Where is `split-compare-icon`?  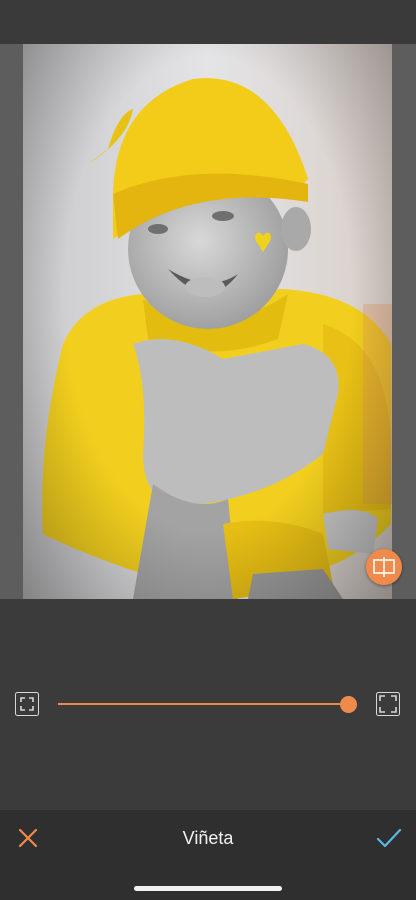
split-compare-icon is located at coordinates (384, 567).